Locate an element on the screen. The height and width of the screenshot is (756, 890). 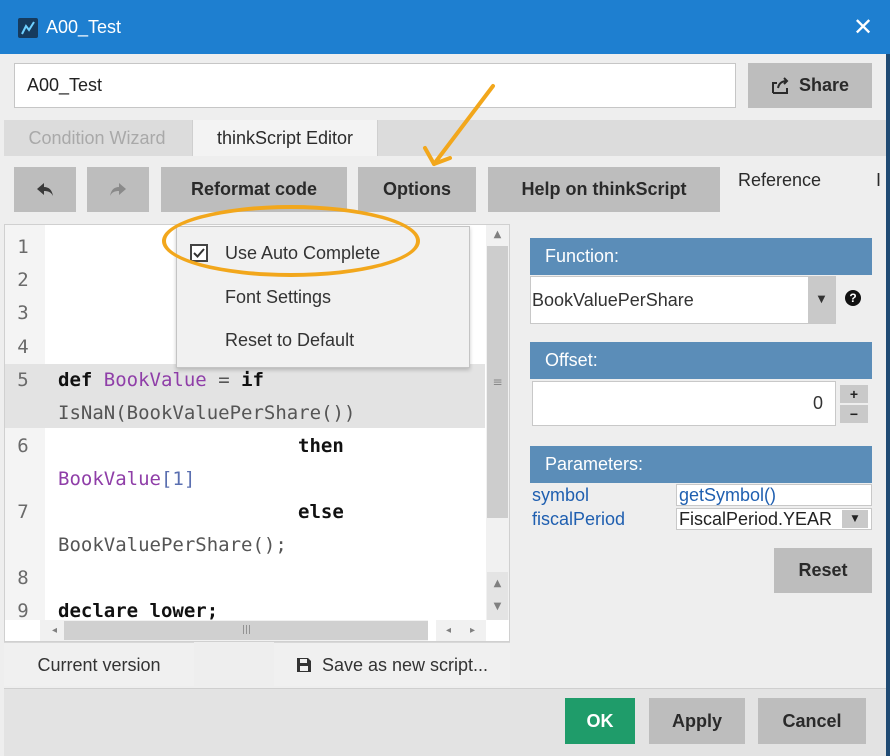
window-title: A00_Test is located at coordinates (84, 27).